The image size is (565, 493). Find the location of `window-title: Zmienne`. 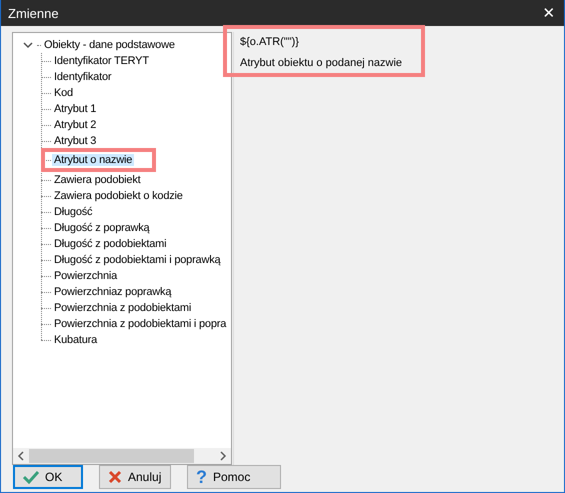

window-title: Zmienne is located at coordinates (33, 13).